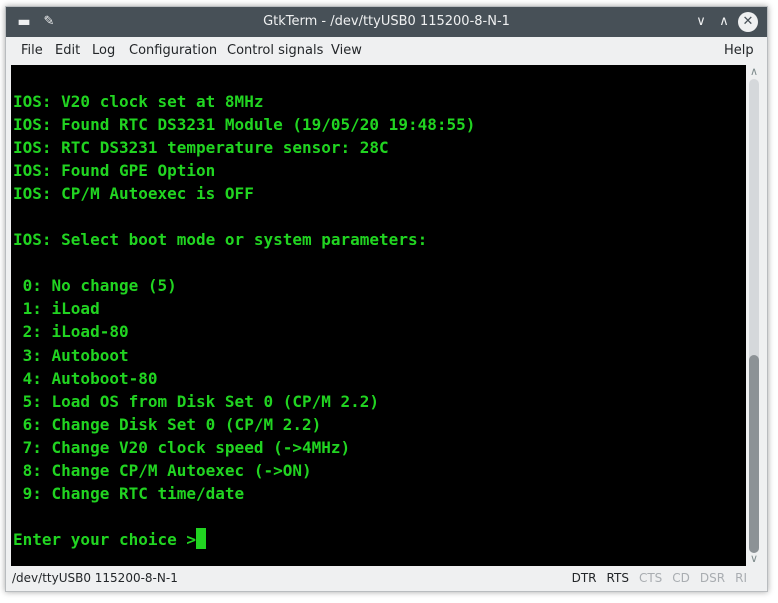 This screenshot has height=603, width=778. Describe the element at coordinates (754, 72) in the screenshot. I see `scroll-up-icon: ∧` at that location.